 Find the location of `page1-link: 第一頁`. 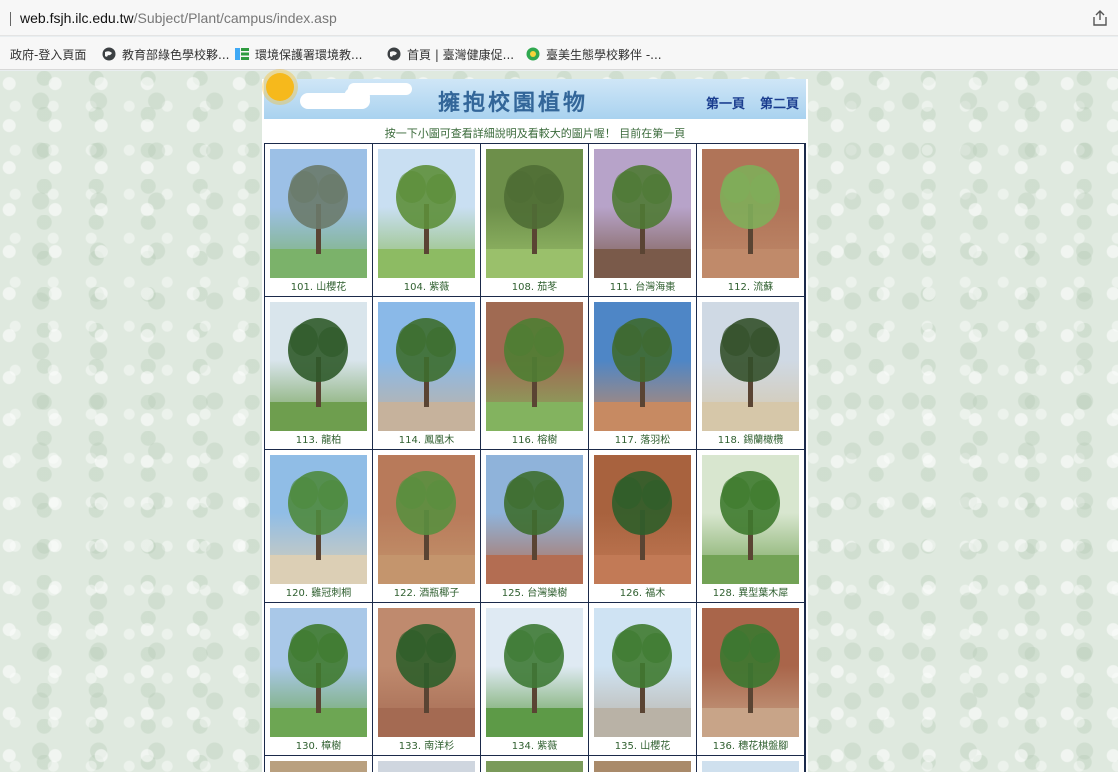

page1-link: 第一頁 is located at coordinates (725, 102).